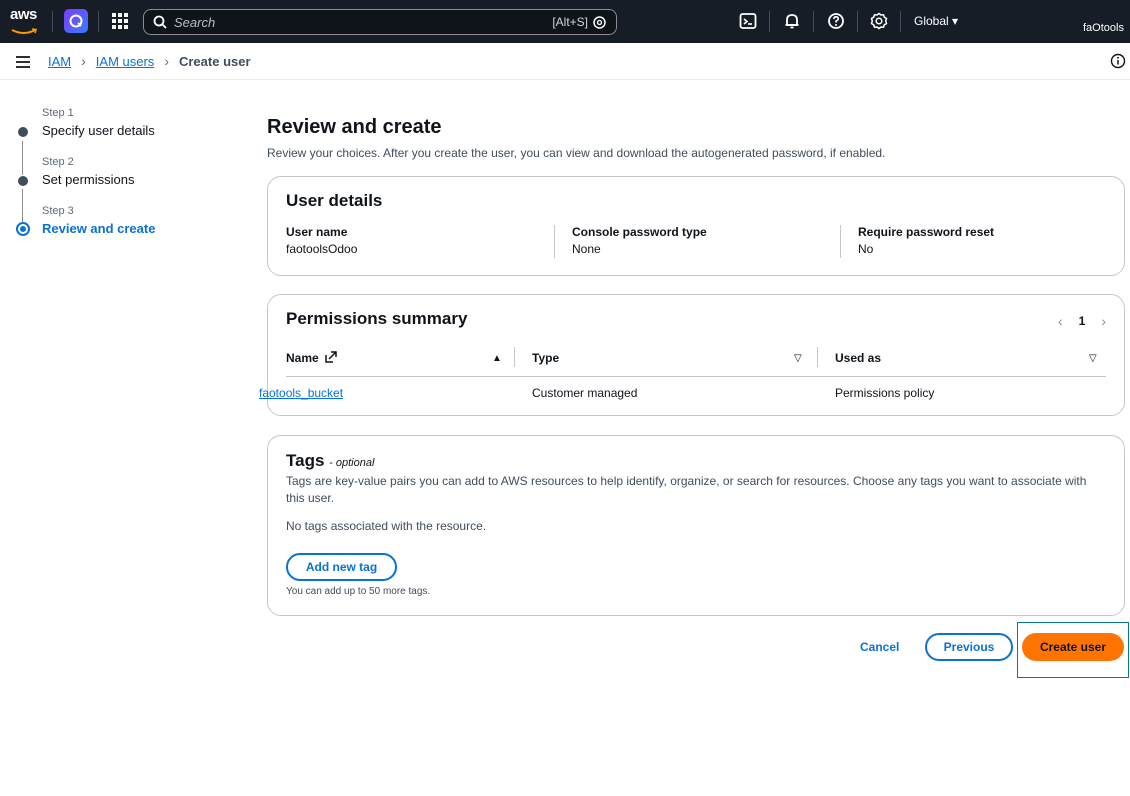 This screenshot has height=796, width=1130. I want to click on search-icon, so click(160, 22).